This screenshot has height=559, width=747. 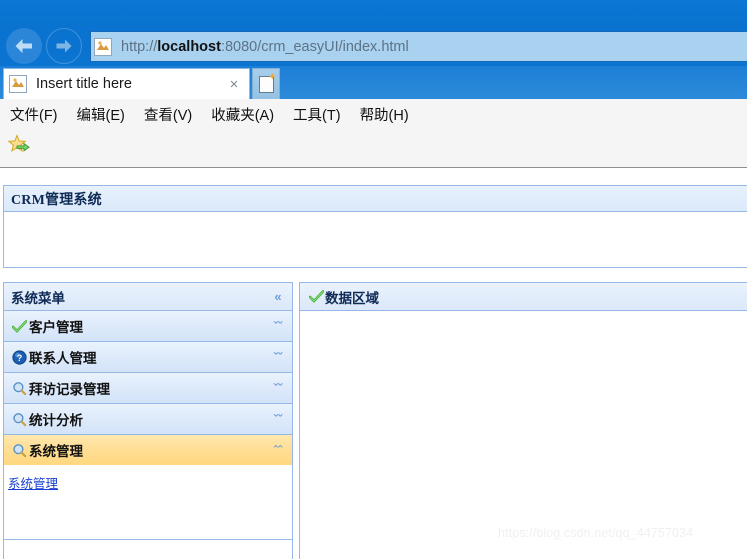 What do you see at coordinates (375, 239) in the screenshot?
I see `north-panel-body` at bounding box center [375, 239].